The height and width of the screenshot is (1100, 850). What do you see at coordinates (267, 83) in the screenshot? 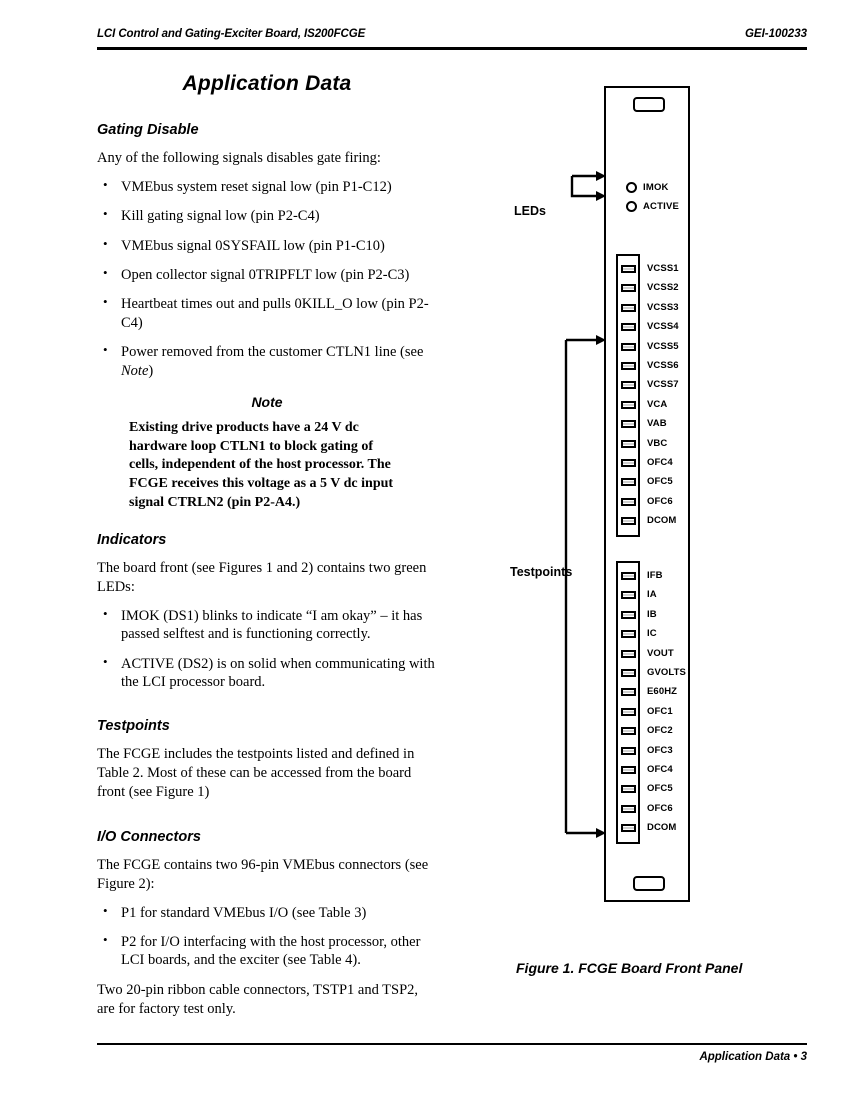
I see `chapter-title: Application Data` at bounding box center [267, 83].